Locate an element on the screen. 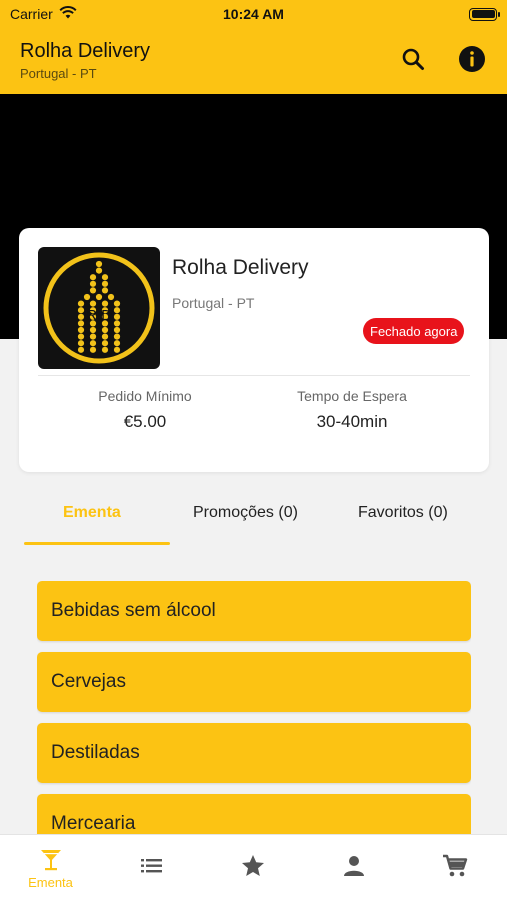  wifi-icon is located at coordinates (68, 14).